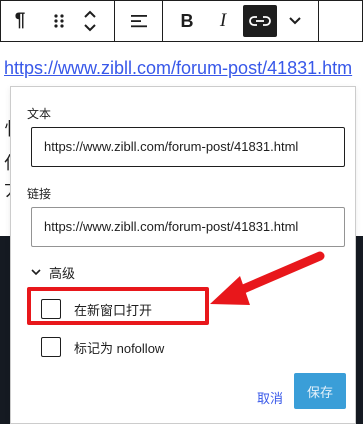  What do you see at coordinates (139, 21) in the screenshot?
I see `align-icon` at bounding box center [139, 21].